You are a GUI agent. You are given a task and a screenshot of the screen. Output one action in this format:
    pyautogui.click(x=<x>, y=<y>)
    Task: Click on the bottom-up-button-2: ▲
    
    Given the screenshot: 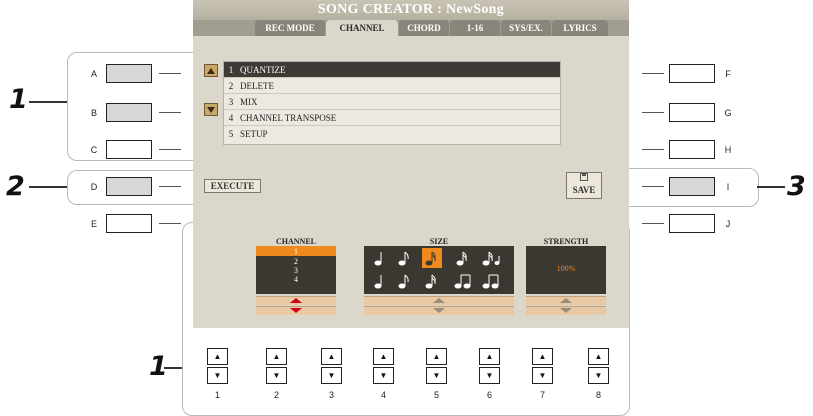 What is the action you would take?
    pyautogui.click(x=276, y=356)
    